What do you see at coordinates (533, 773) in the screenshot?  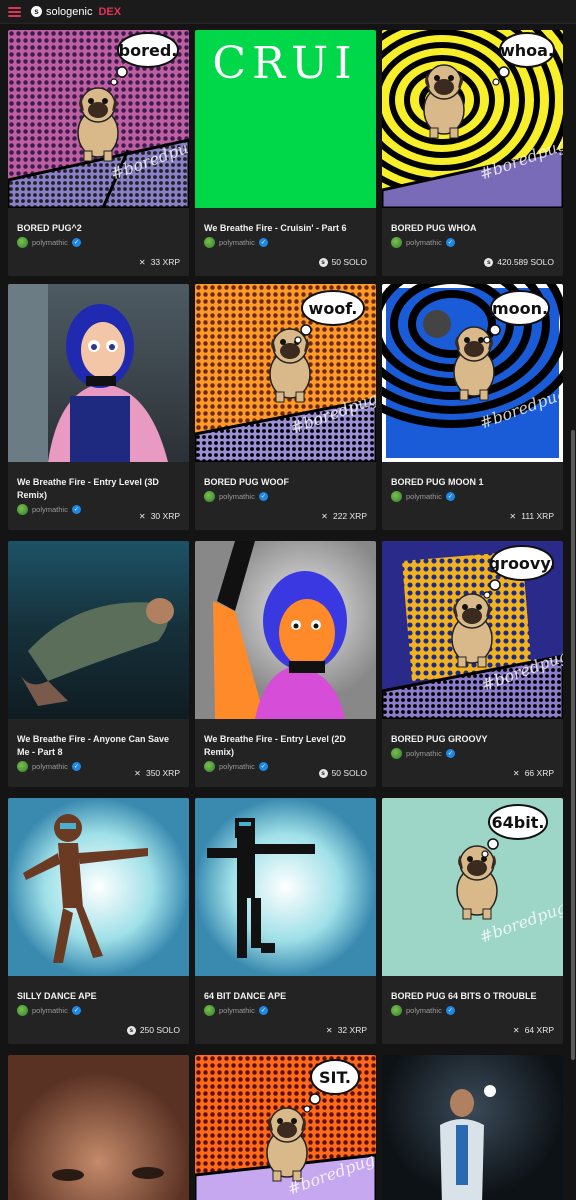 I see `nft-price: ✕ 66 XRP` at bounding box center [533, 773].